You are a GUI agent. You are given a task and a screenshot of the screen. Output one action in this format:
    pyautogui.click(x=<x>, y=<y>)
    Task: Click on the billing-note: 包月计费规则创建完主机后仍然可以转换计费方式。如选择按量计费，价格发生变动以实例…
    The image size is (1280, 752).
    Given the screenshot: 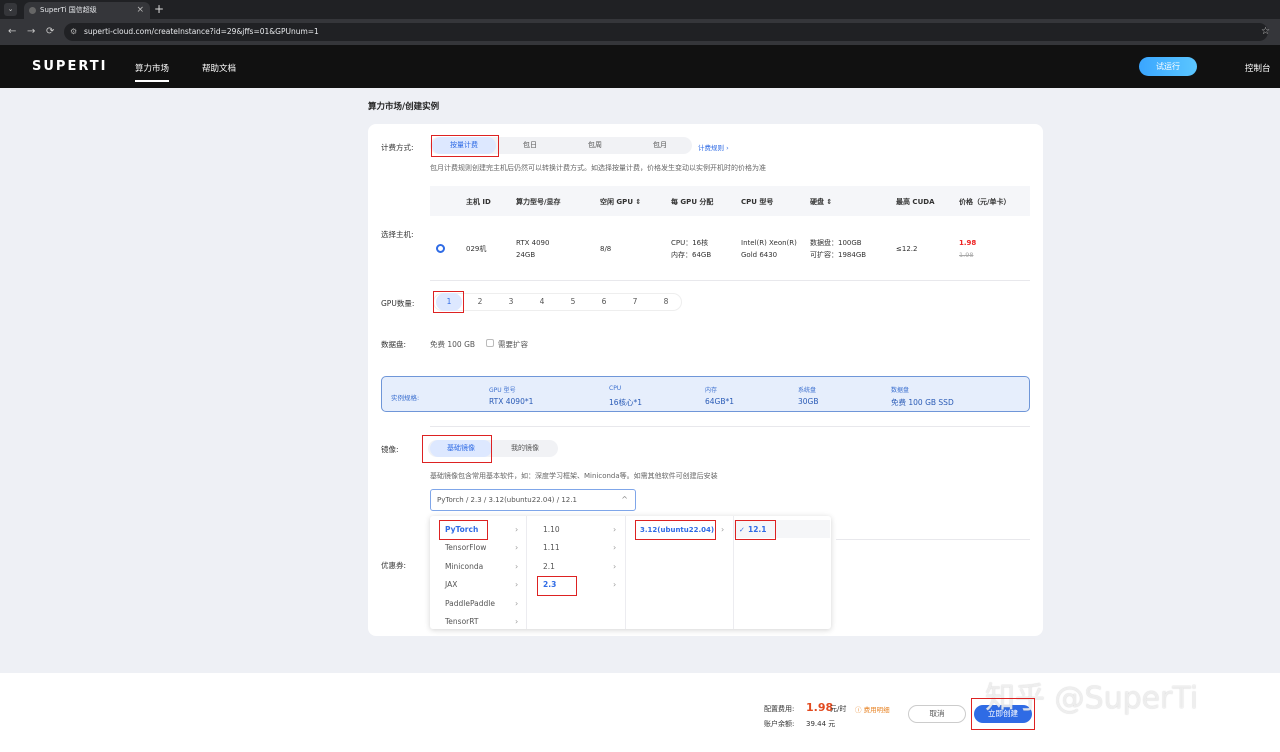 What is the action you would take?
    pyautogui.click(x=598, y=168)
    